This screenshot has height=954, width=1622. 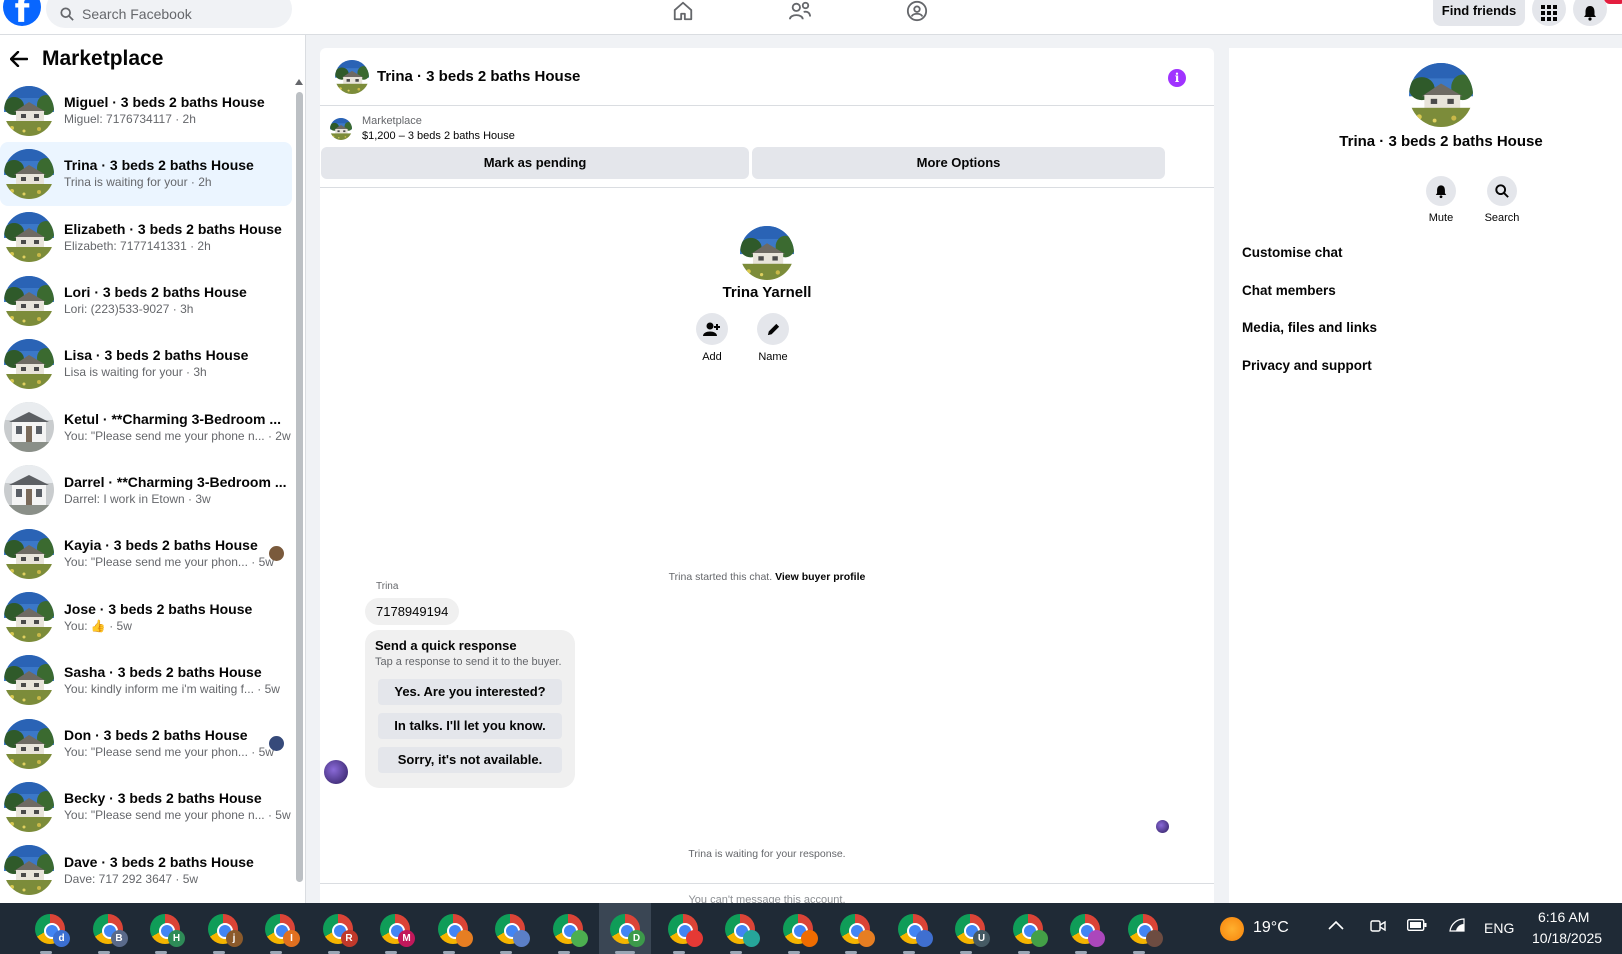 I want to click on groups-icon, so click(x=917, y=12).